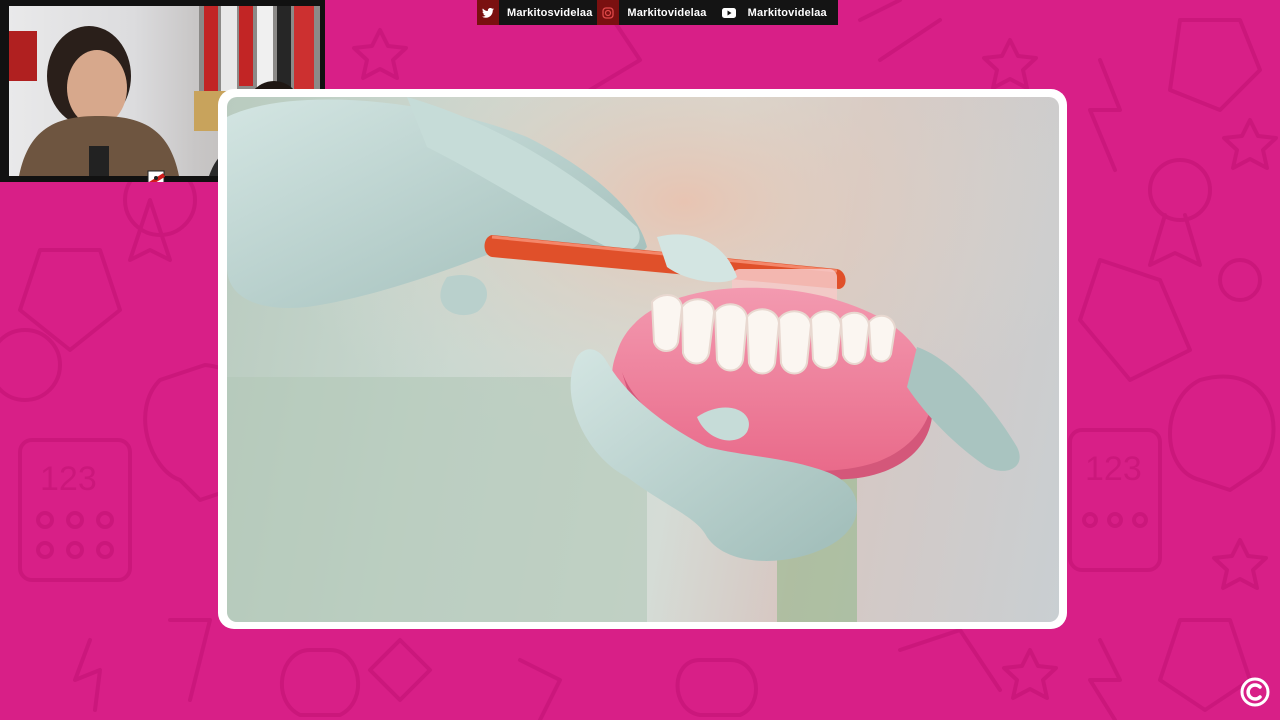 This screenshot has height=720, width=1280. What do you see at coordinates (787, 12) in the screenshot?
I see `youtube-handle: Markitovidelaa` at bounding box center [787, 12].